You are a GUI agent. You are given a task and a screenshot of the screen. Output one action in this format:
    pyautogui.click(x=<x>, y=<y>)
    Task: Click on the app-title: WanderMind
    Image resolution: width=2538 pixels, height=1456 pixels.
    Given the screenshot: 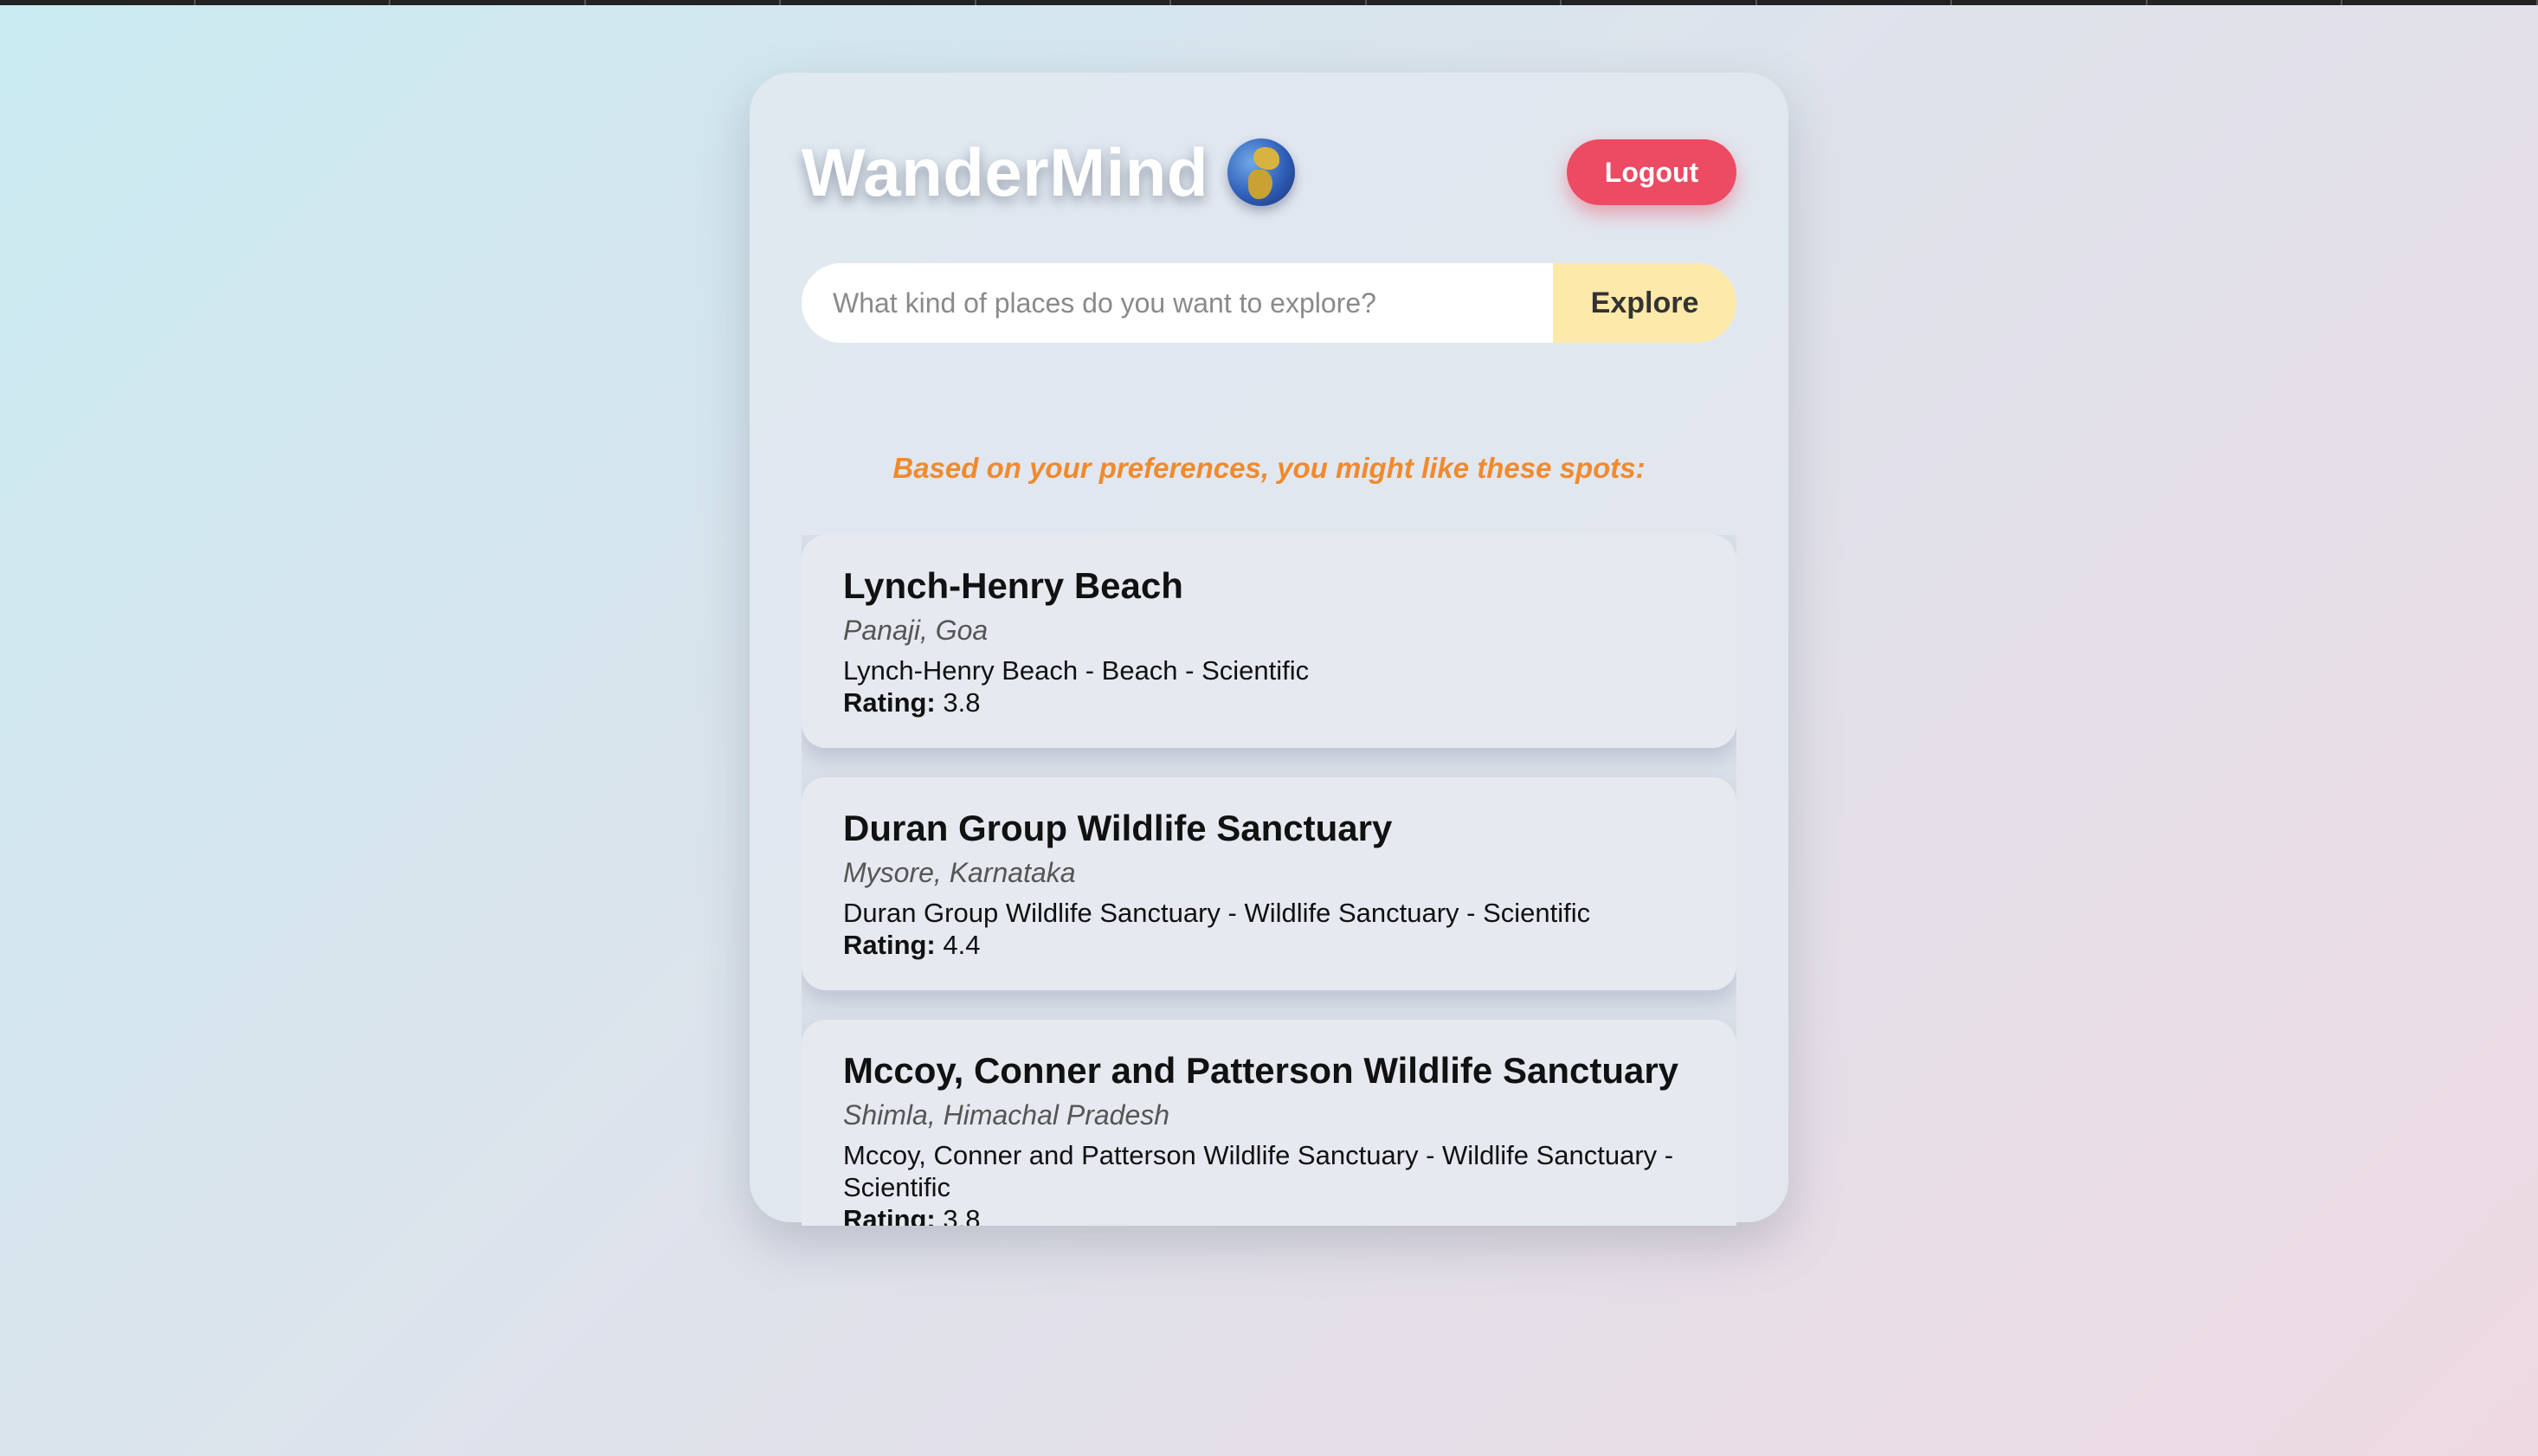 What is the action you would take?
    pyautogui.click(x=1005, y=171)
    